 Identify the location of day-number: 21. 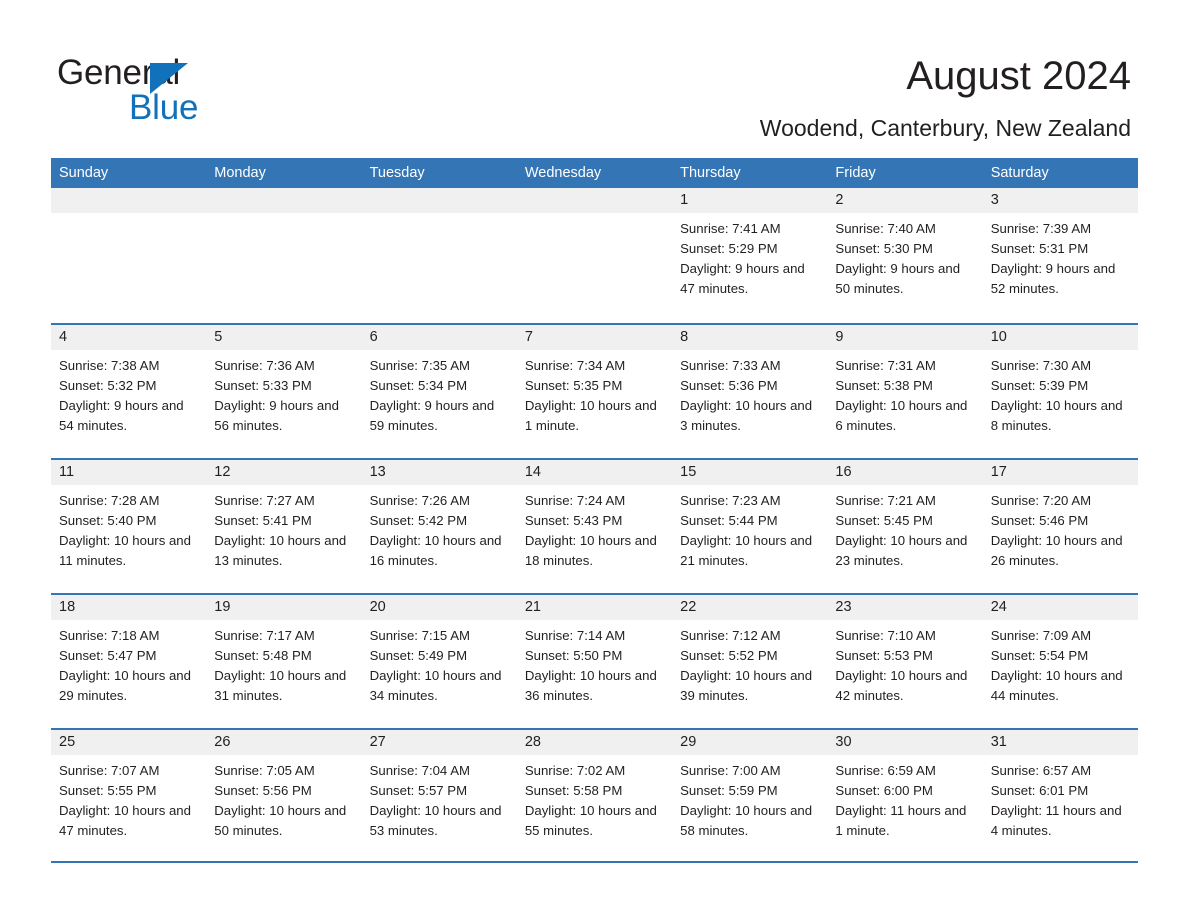
(532, 607).